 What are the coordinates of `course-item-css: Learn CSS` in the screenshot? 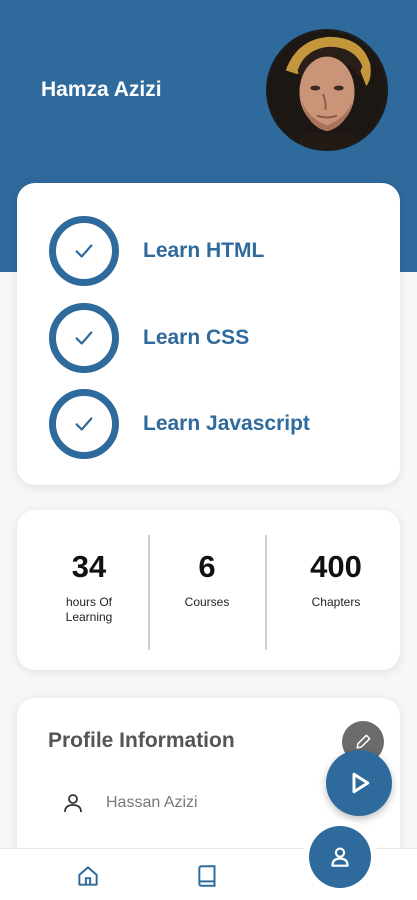 It's located at (149, 338).